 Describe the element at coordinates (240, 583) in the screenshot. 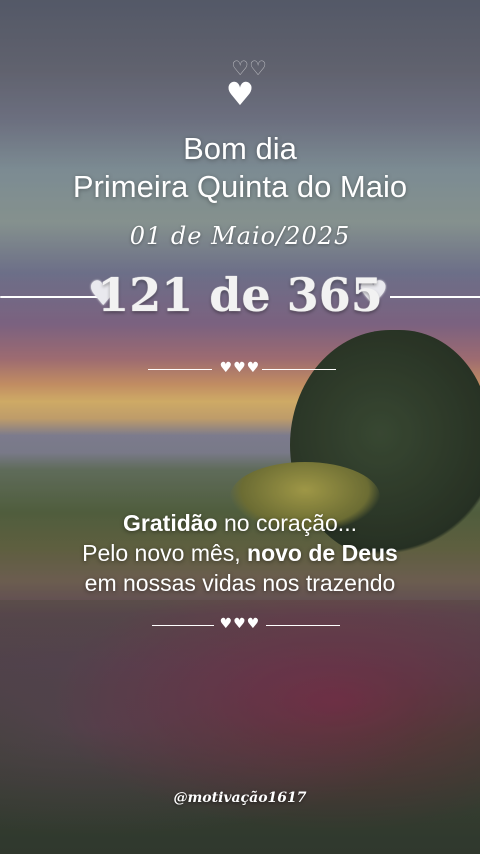

I see `message-line3: em nossas vidas nos trazendo` at that location.